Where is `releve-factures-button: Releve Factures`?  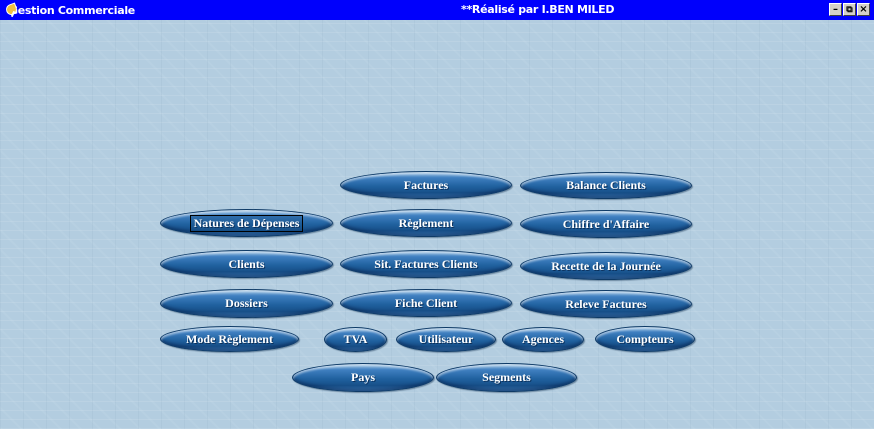
releve-factures-button: Releve Factures is located at coordinates (606, 304).